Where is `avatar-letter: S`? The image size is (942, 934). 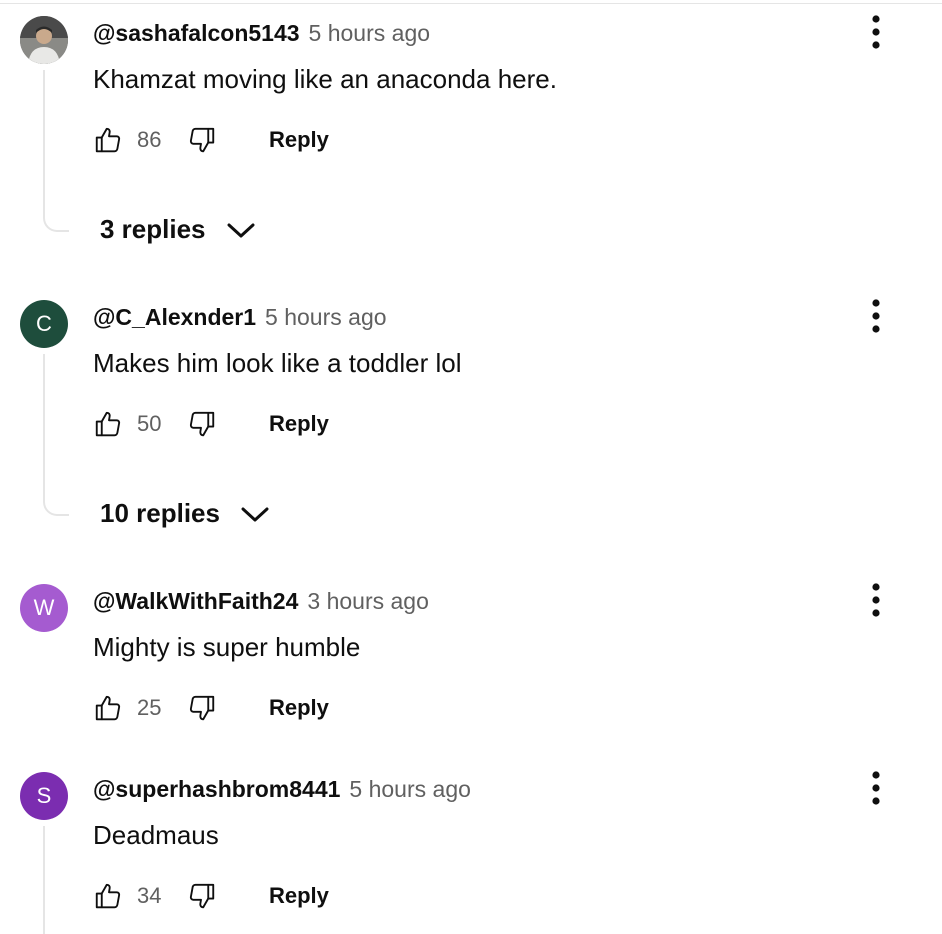
avatar-letter: S is located at coordinates (44, 795).